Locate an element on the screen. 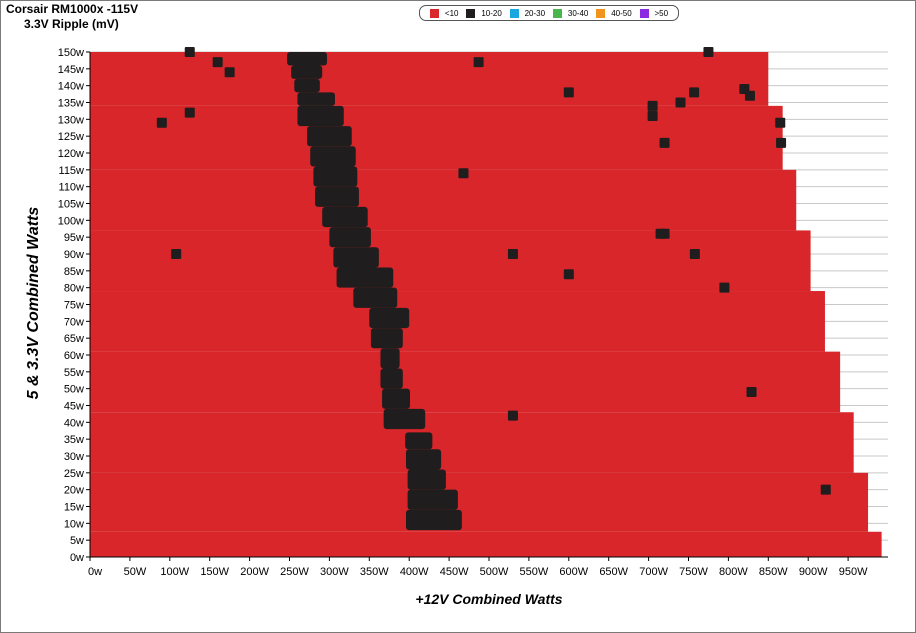 This screenshot has height=633, width=916. y-tick-label: 10w is located at coordinates (74, 524).